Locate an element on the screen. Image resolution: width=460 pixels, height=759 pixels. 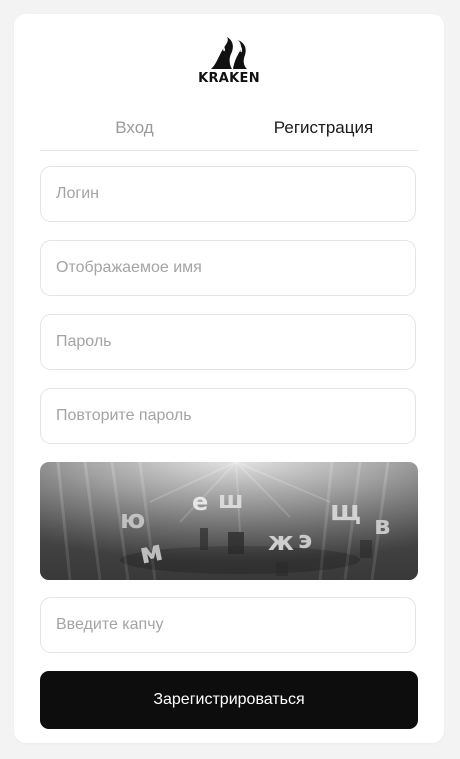
login-field-wrapper is located at coordinates (228, 194).